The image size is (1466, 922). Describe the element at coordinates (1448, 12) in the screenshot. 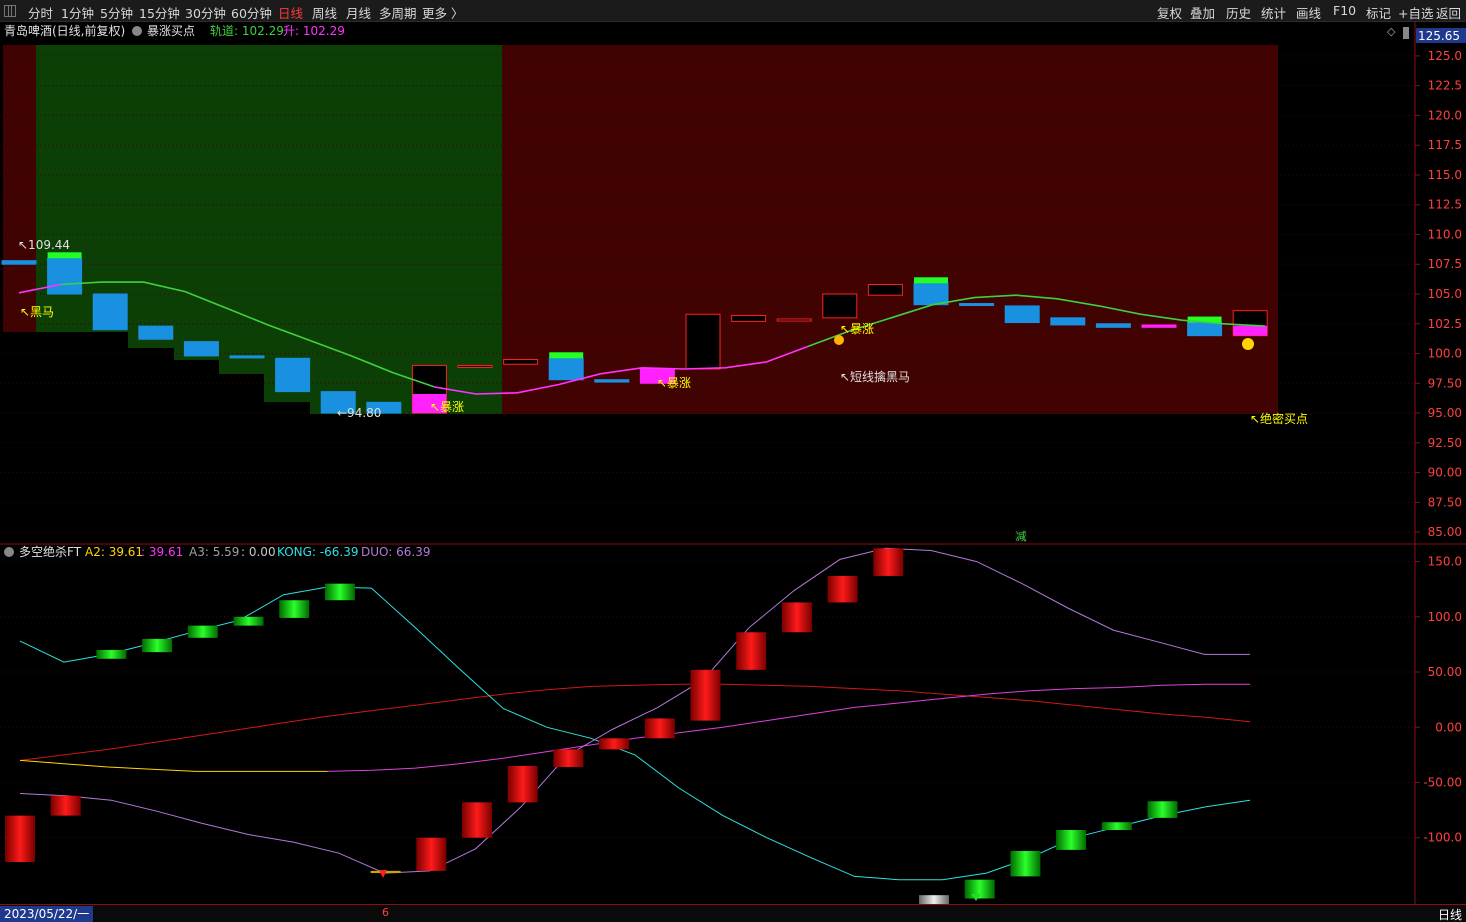

I see `back-button: 返回` at that location.